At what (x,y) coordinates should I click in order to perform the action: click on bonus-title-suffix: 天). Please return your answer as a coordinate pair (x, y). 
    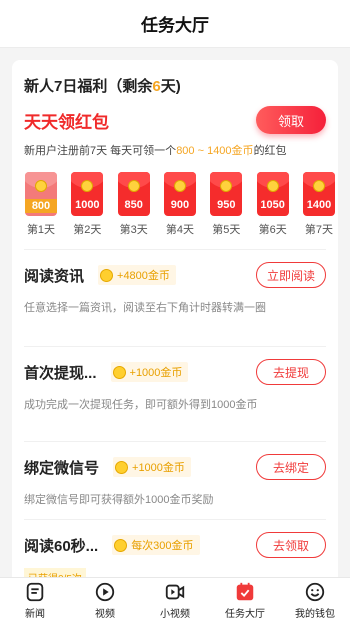
    Looking at the image, I should click on (170, 86).